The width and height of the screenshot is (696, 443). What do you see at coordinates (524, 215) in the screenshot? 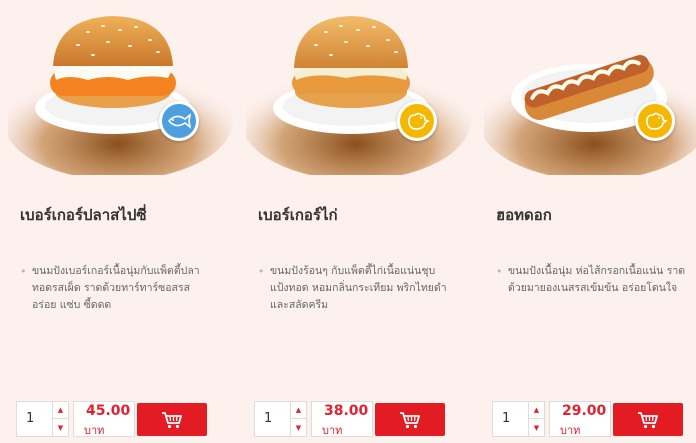
I see `product-name: ฮอทดอก` at bounding box center [524, 215].